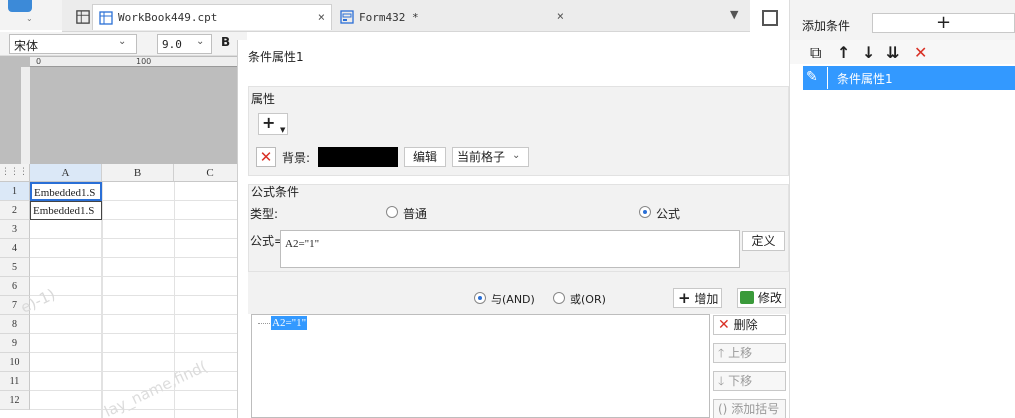  Describe the element at coordinates (734, 14) in the screenshot. I see `tab-list-dropdown-icon: ▼` at that location.